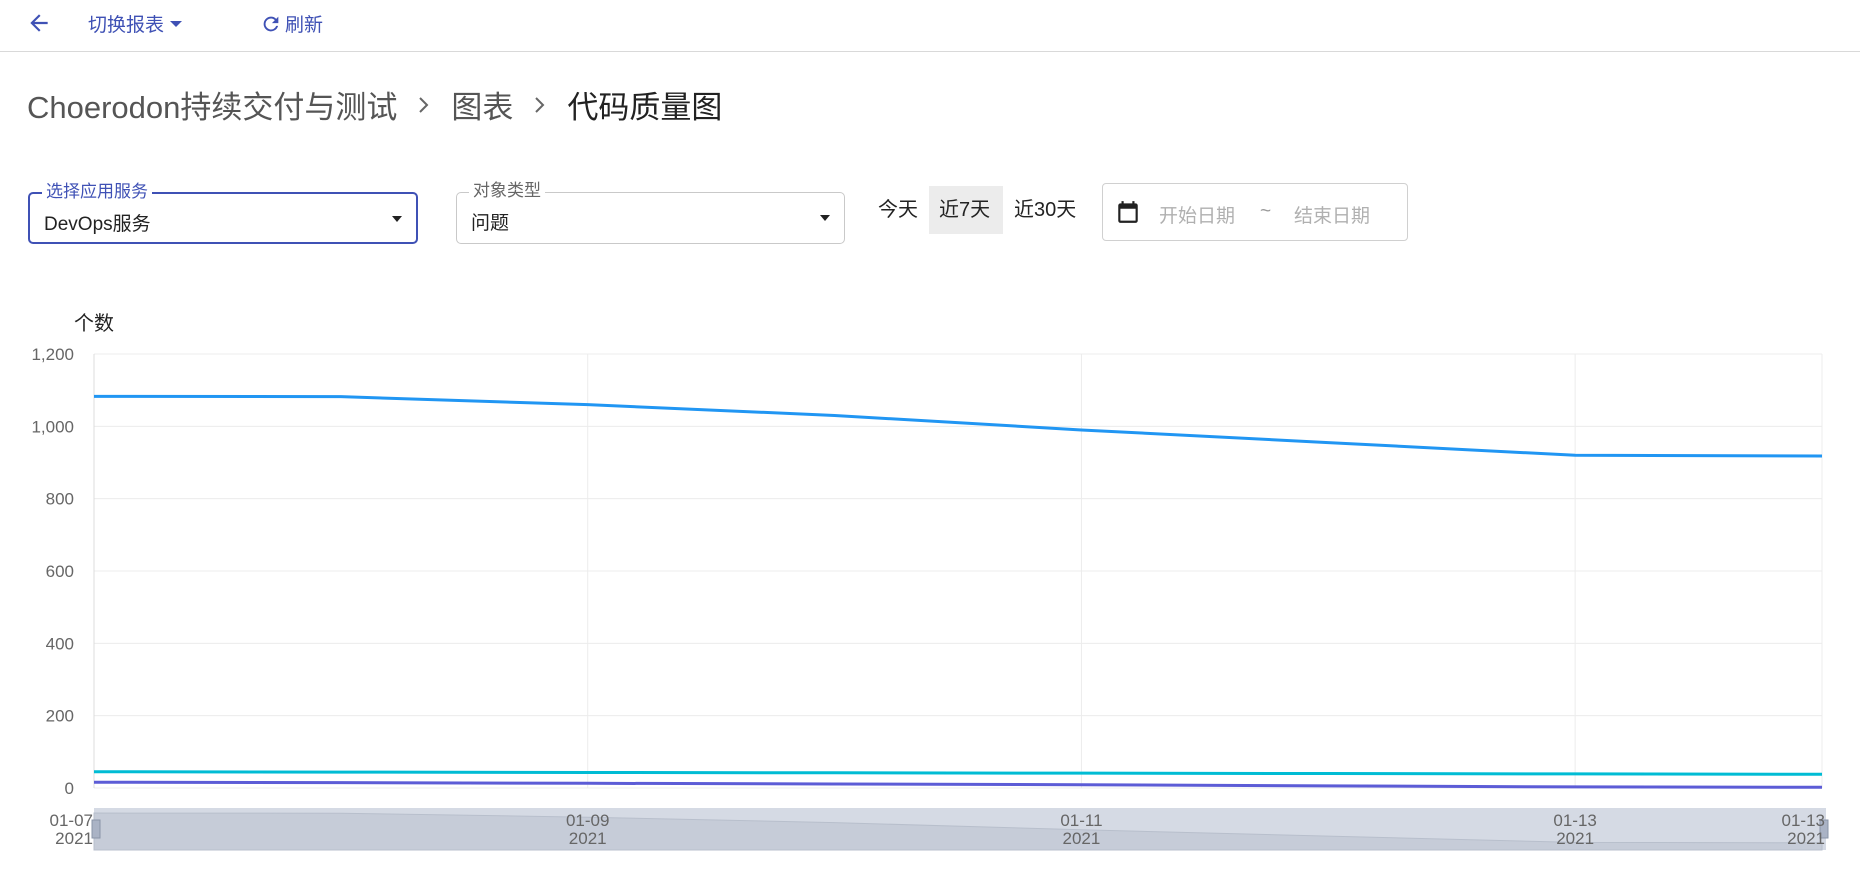  Describe the element at coordinates (304, 25) in the screenshot. I see `refresh-label: 刷新` at that location.